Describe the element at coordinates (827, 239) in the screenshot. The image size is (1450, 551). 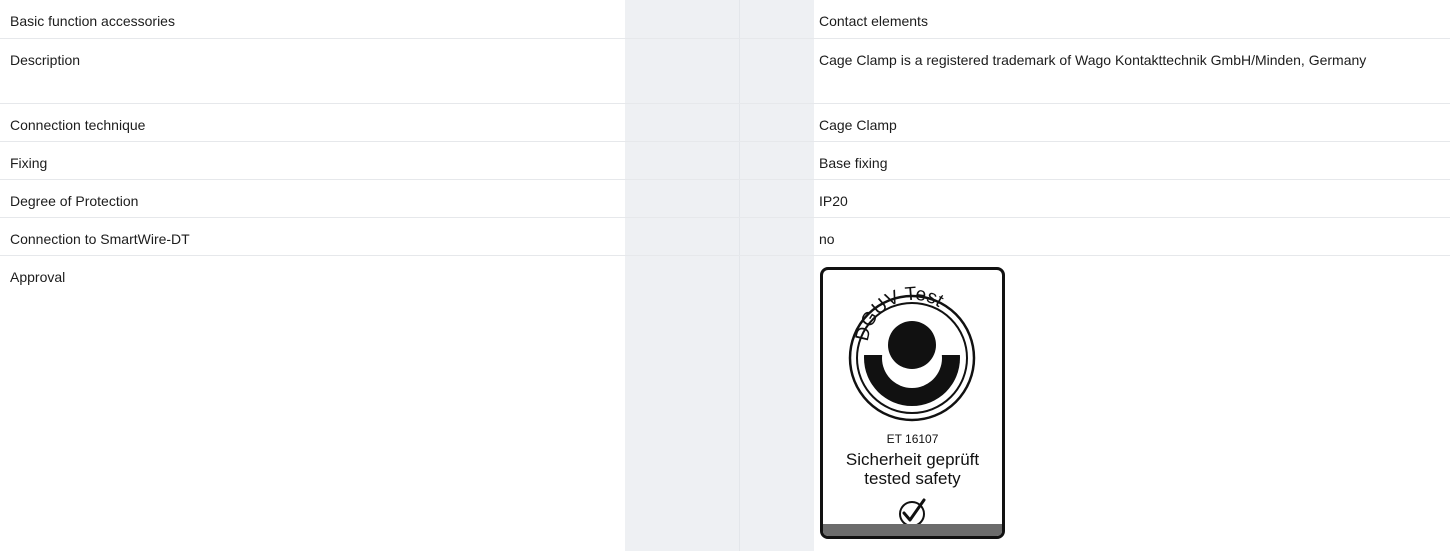
I see `row-value: no` at that location.